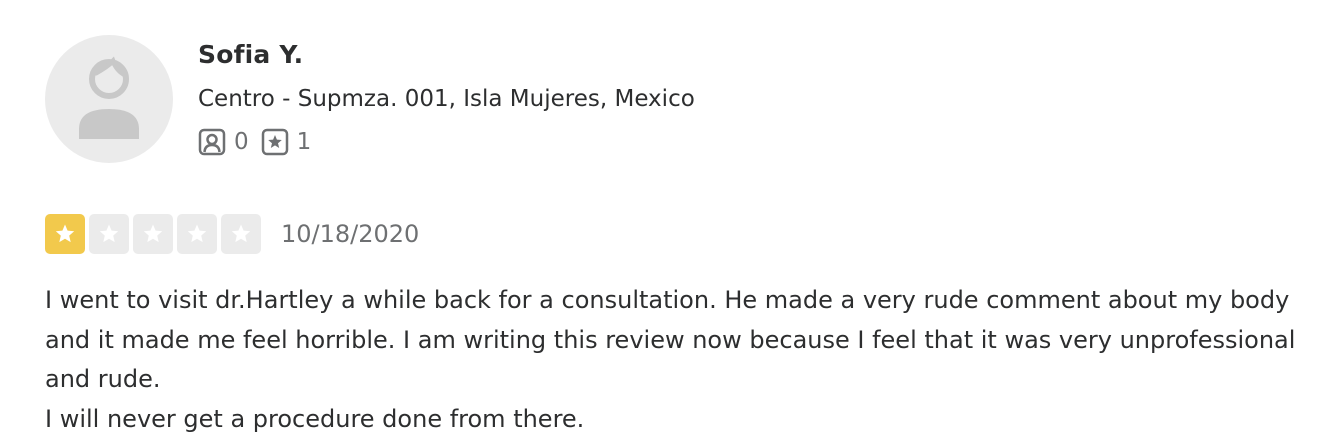  What do you see at coordinates (212, 142) in the screenshot?
I see `friends-icon` at bounding box center [212, 142].